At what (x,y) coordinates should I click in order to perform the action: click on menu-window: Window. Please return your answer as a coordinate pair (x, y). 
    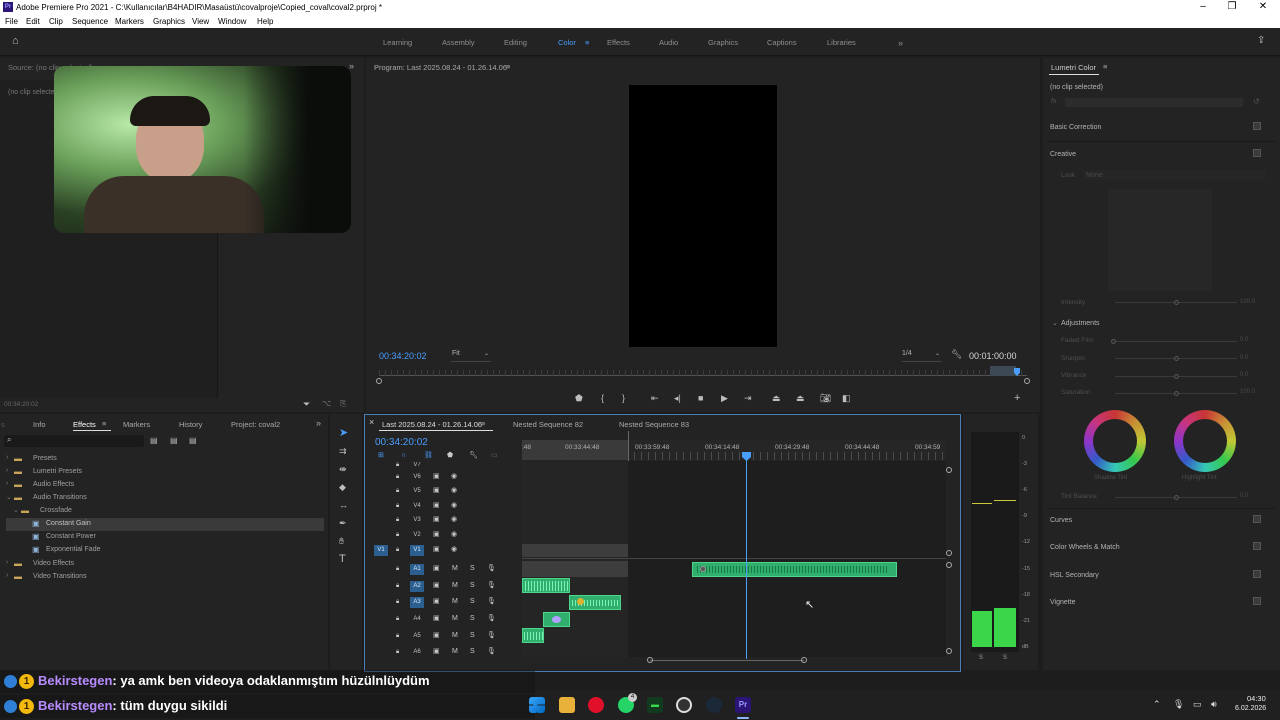
    Looking at the image, I should click on (232, 21).